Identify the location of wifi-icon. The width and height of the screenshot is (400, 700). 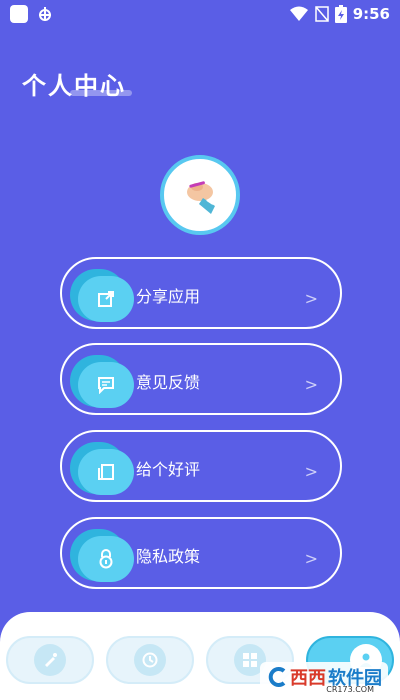
(298, 13).